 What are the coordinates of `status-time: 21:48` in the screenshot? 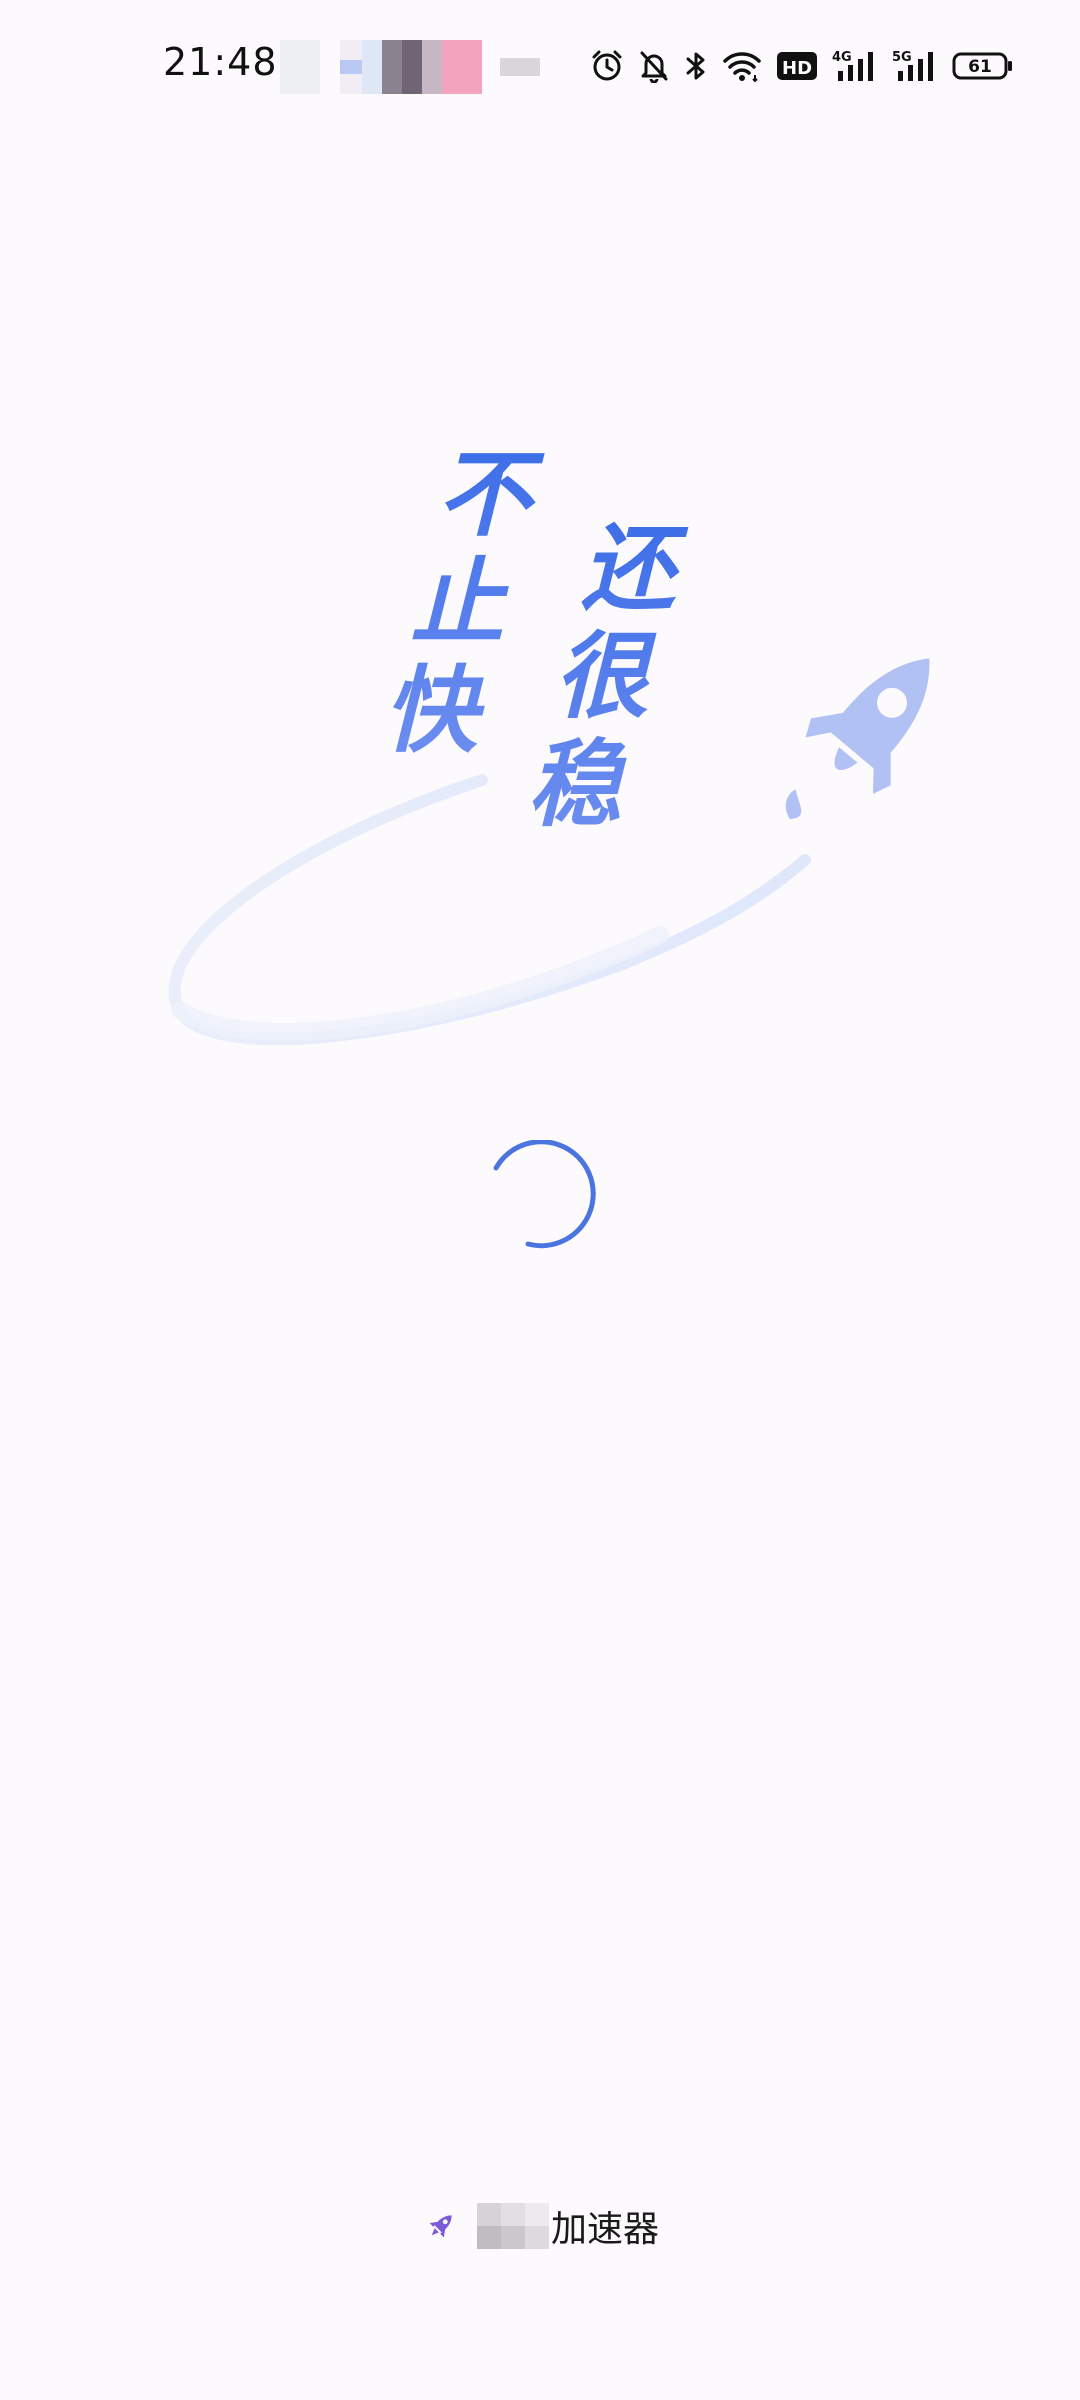 It's located at (220, 62).